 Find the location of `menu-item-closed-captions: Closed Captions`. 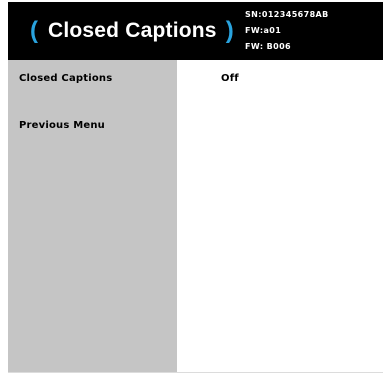

menu-item-closed-captions: Closed Captions is located at coordinates (65, 79).